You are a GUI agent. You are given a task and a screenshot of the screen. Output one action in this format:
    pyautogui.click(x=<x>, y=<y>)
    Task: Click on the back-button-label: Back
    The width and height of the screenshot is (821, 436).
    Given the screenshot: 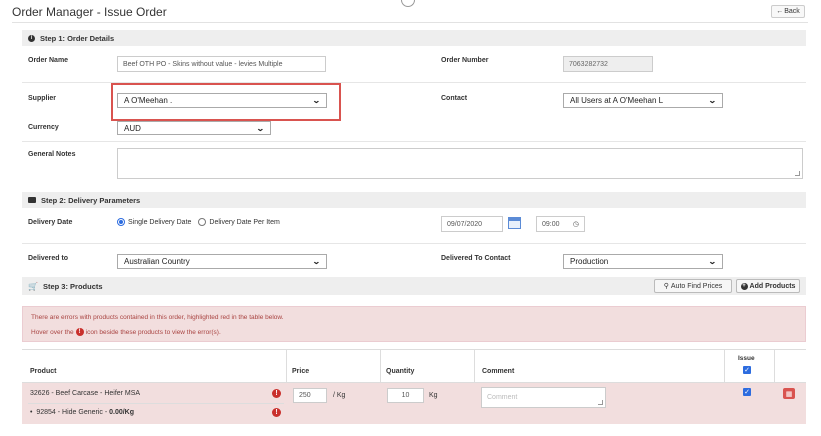 What is the action you would take?
    pyautogui.click(x=792, y=11)
    